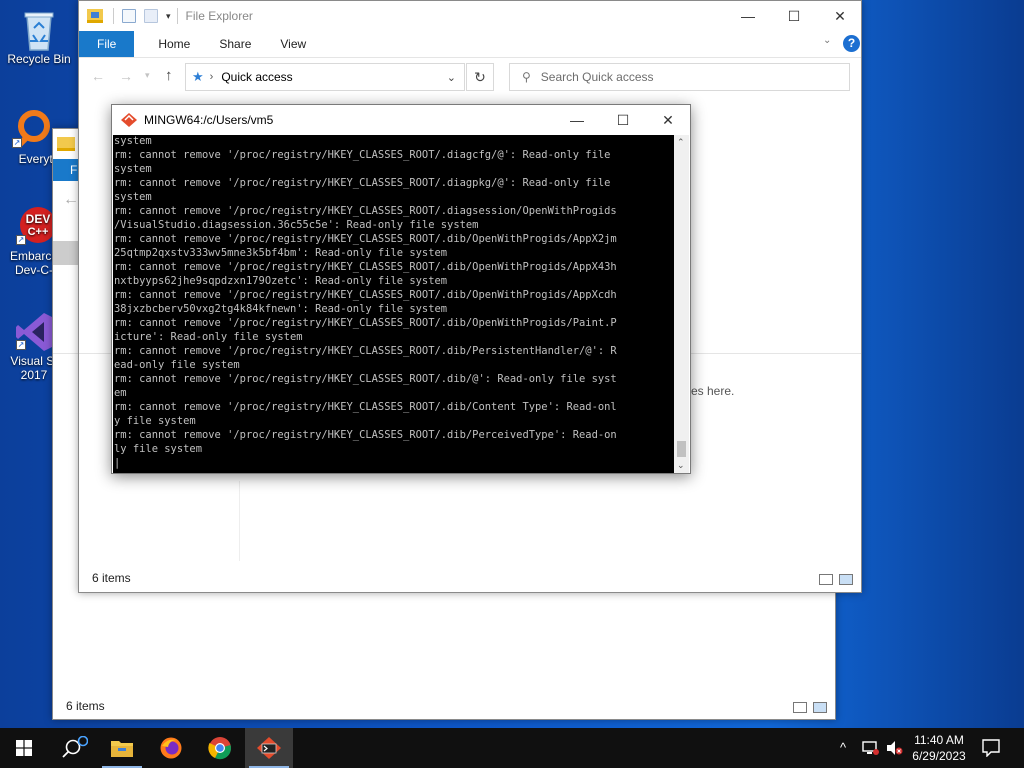  What do you see at coordinates (233, 44) in the screenshot?
I see `ribbon-tab-share: Share` at bounding box center [233, 44].